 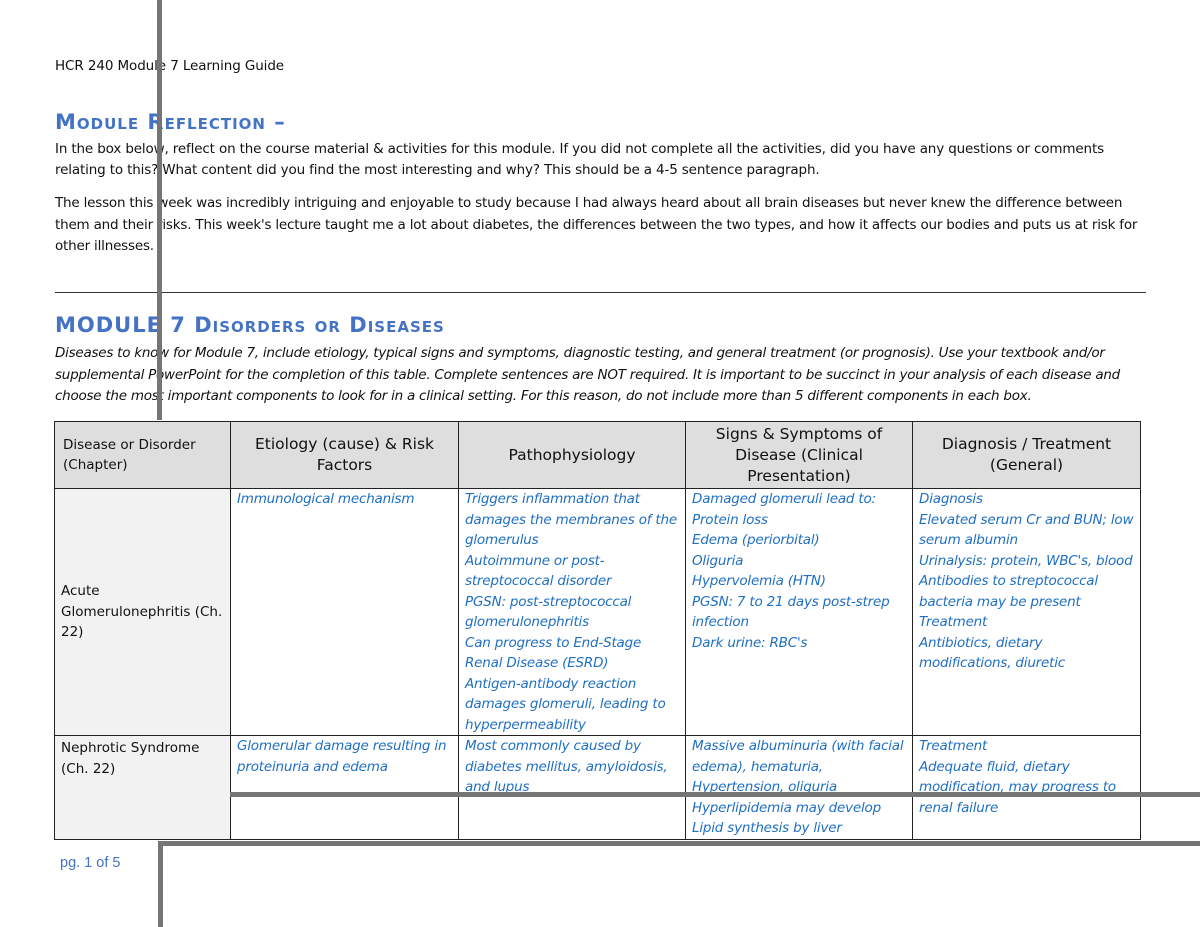 What do you see at coordinates (715, 794) in the screenshot?
I see `overlay-horizontal-line-upper` at bounding box center [715, 794].